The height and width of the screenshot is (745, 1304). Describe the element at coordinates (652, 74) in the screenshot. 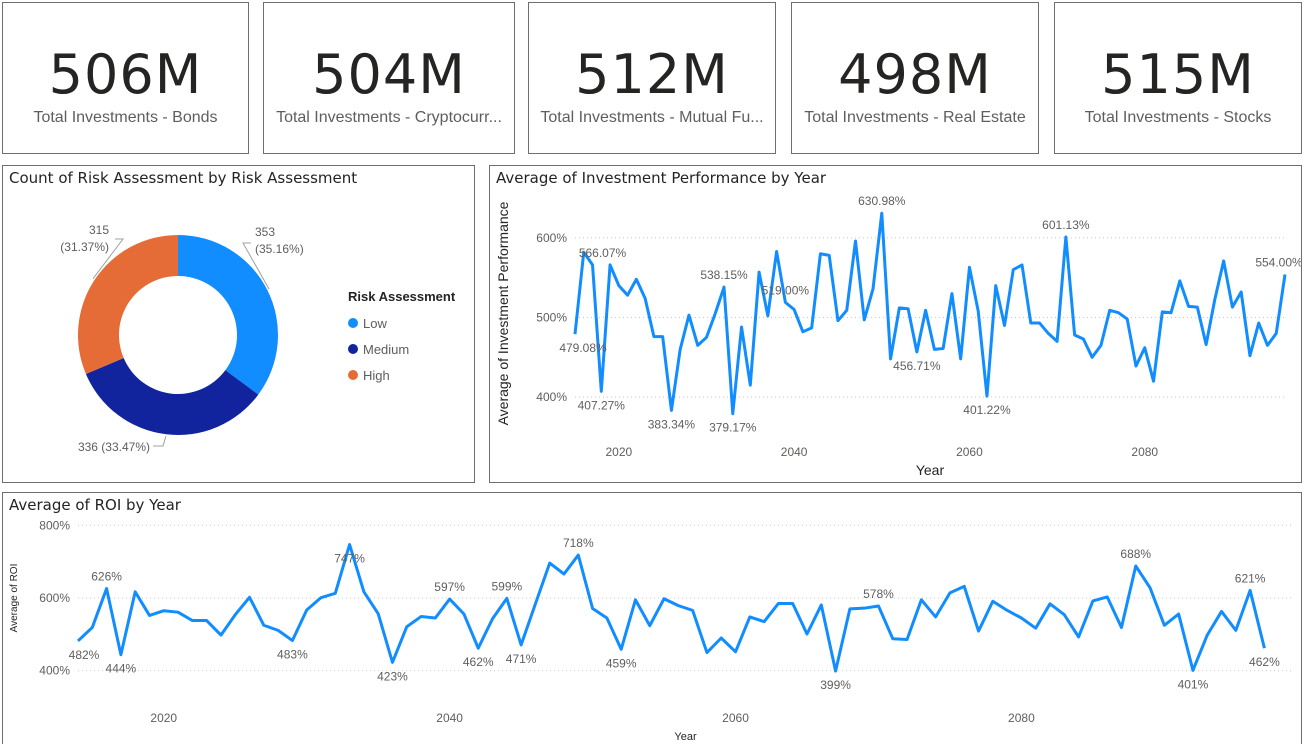

I see `kpi-value: 512M` at that location.